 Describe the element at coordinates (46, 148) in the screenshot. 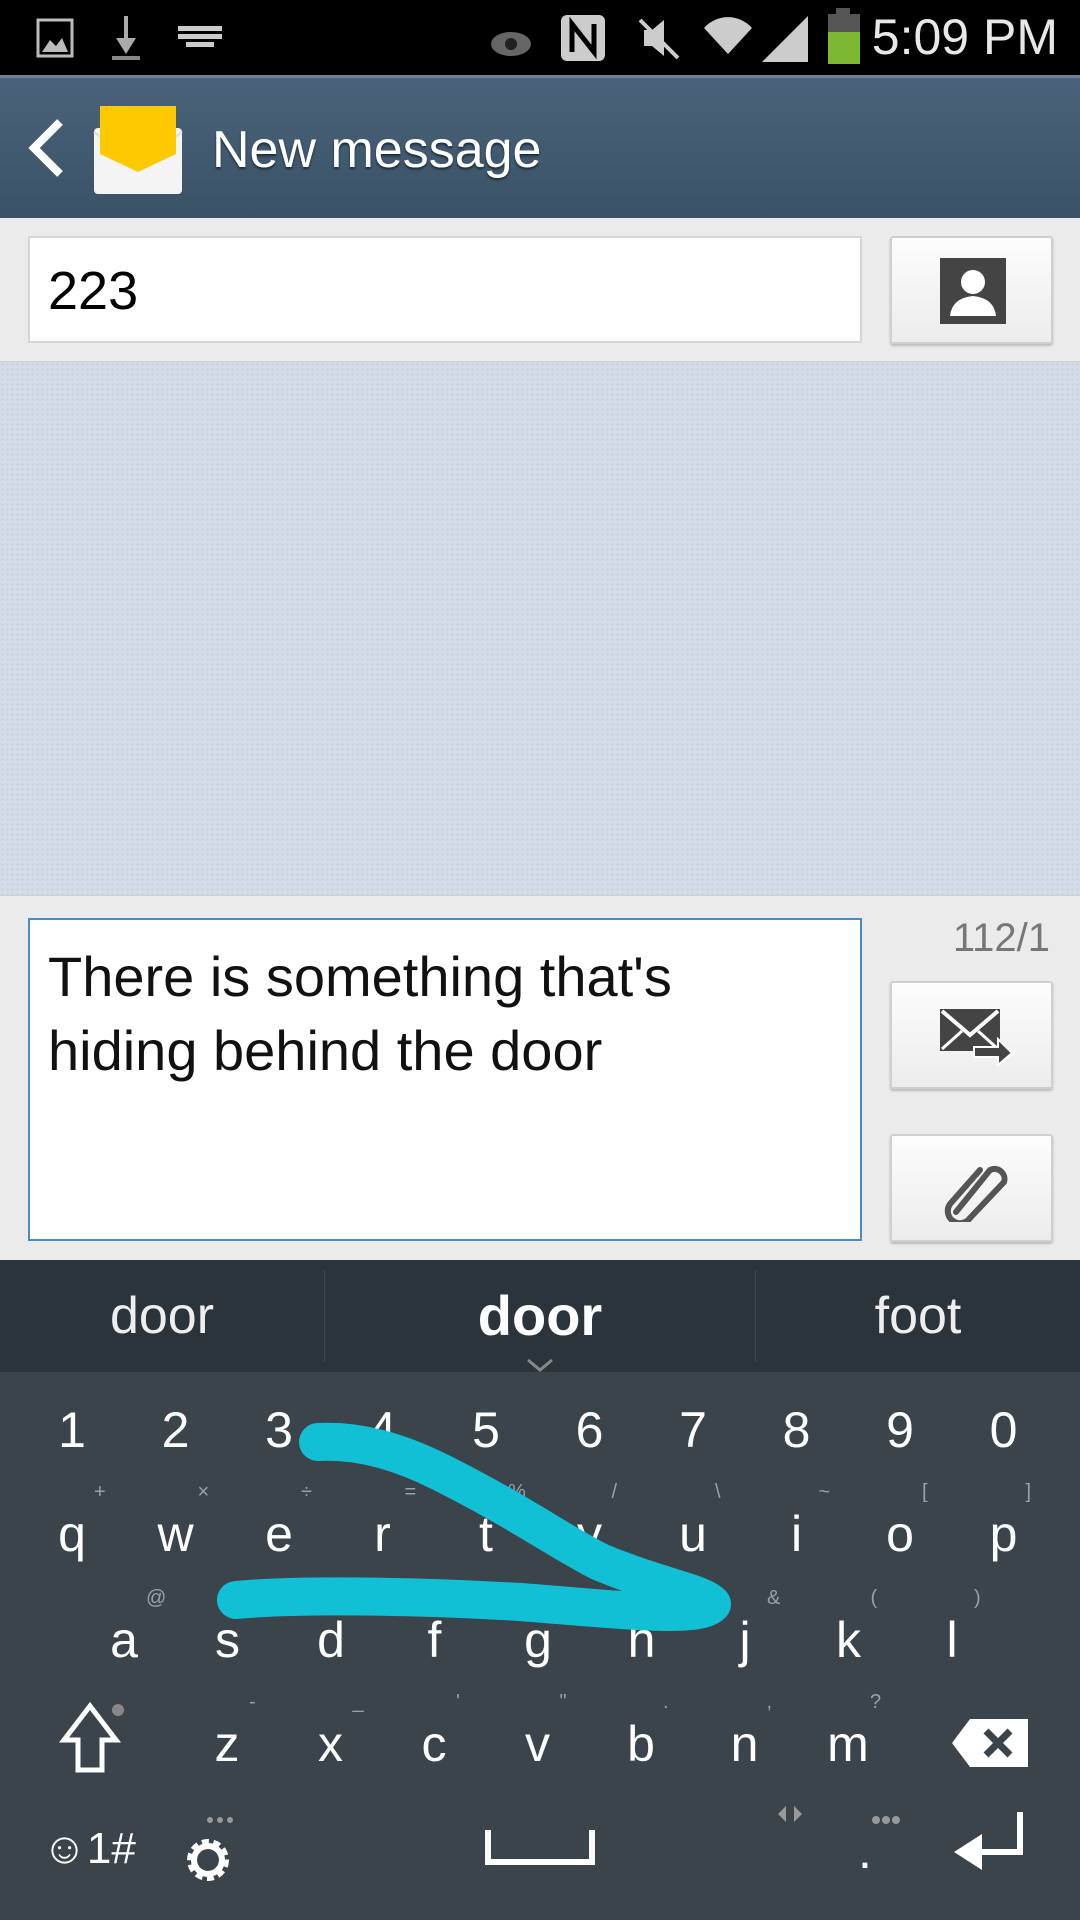

I see `back-chevron-icon` at that location.